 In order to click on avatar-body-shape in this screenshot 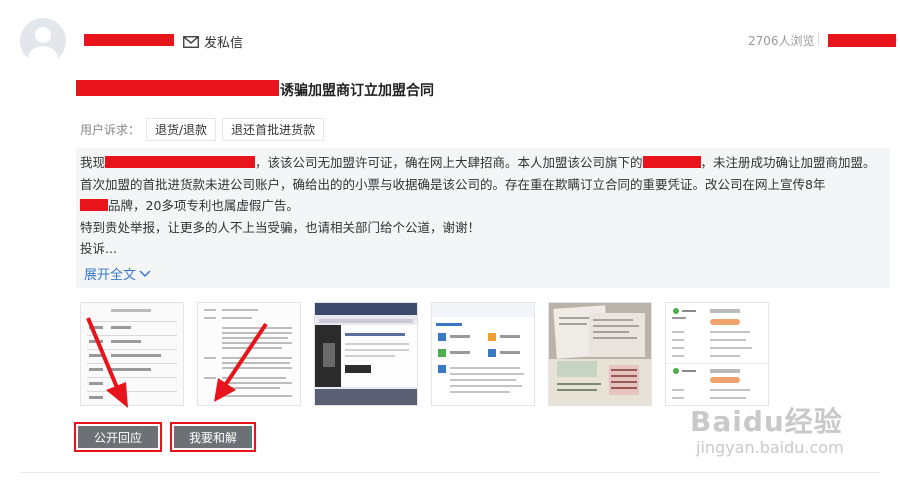, I will do `click(43, 55)`.